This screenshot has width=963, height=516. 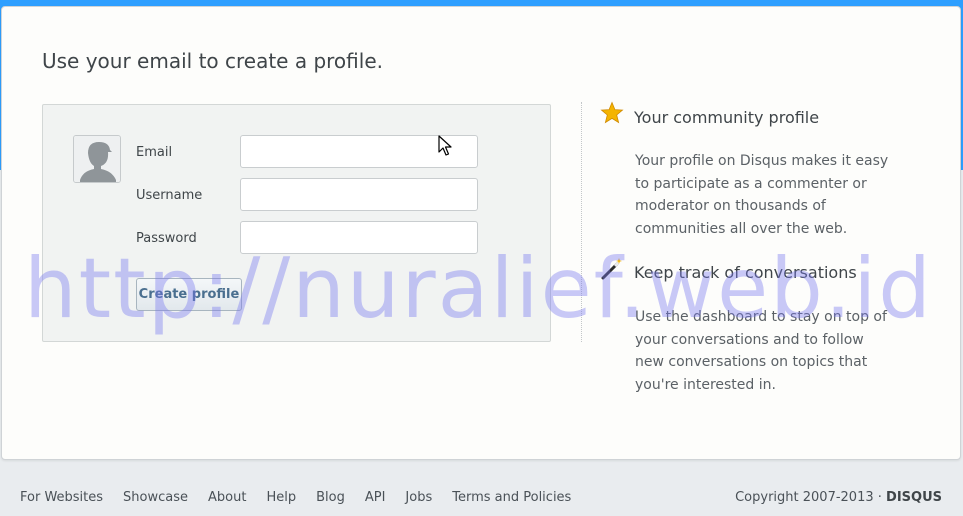 What do you see at coordinates (612, 269) in the screenshot?
I see `magic-wand-icon` at bounding box center [612, 269].